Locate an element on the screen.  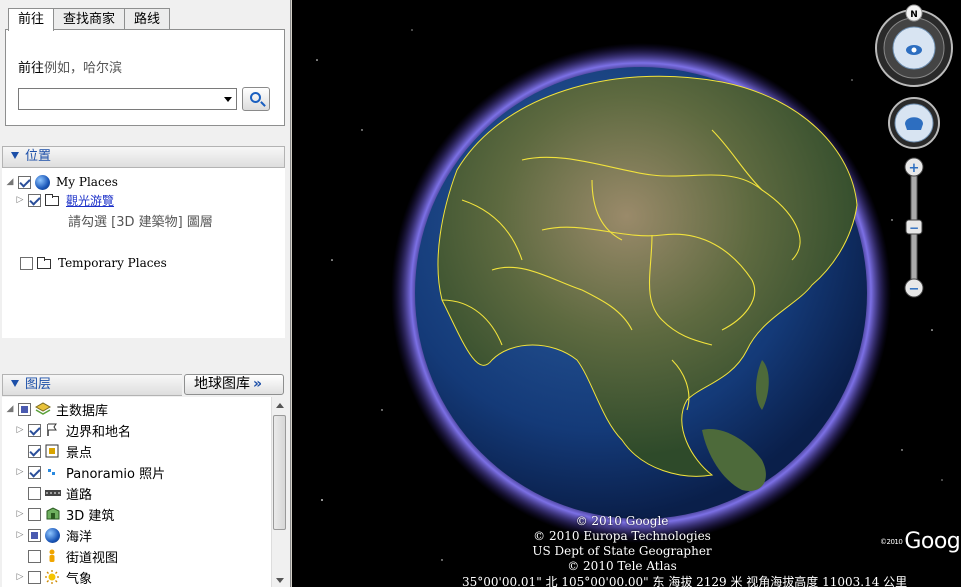
double-chevron-icon: » is located at coordinates (258, 384).